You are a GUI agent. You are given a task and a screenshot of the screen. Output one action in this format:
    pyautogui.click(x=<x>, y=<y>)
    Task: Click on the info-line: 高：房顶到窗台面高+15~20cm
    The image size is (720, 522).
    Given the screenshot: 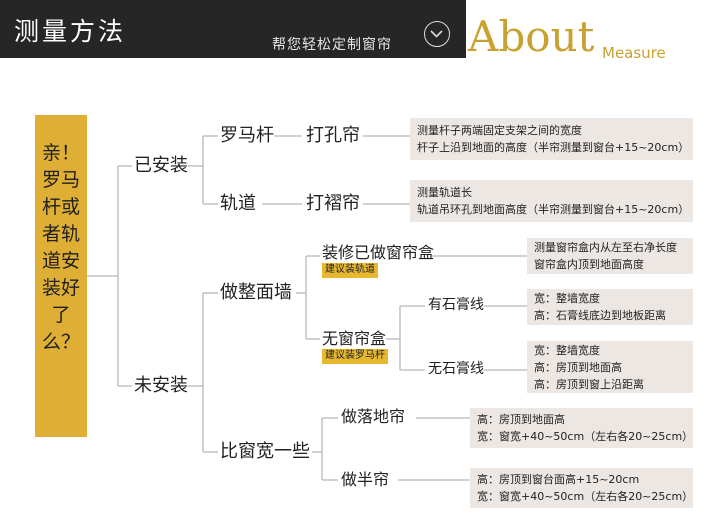 What is the action you would take?
    pyautogui.click(x=558, y=479)
    